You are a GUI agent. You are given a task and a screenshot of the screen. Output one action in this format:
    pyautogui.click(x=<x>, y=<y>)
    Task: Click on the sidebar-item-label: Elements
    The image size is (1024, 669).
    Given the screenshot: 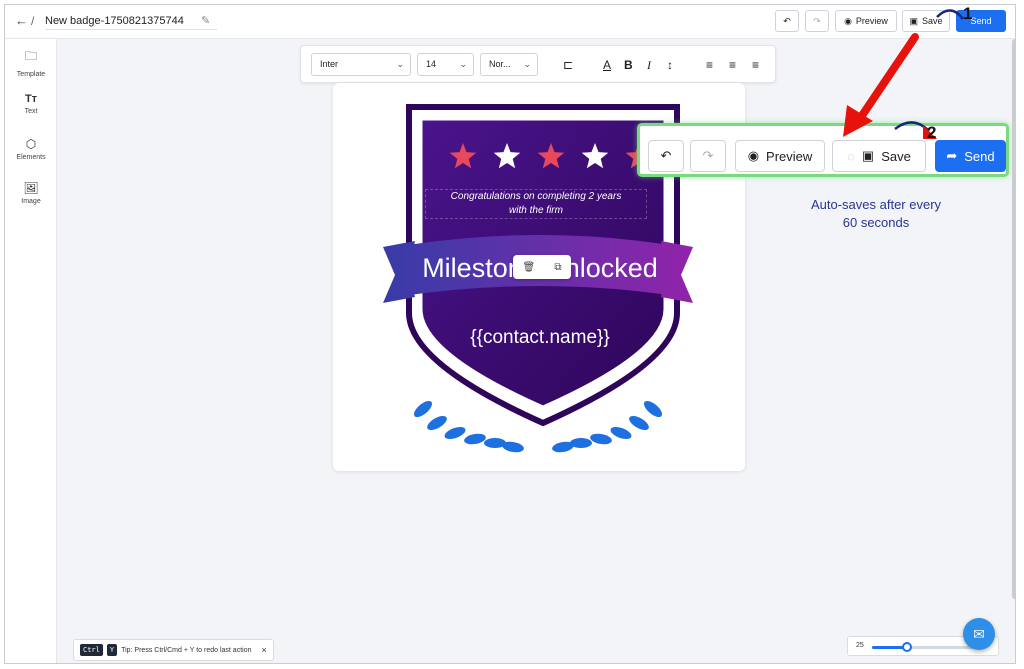 What is the action you would take?
    pyautogui.click(x=31, y=157)
    